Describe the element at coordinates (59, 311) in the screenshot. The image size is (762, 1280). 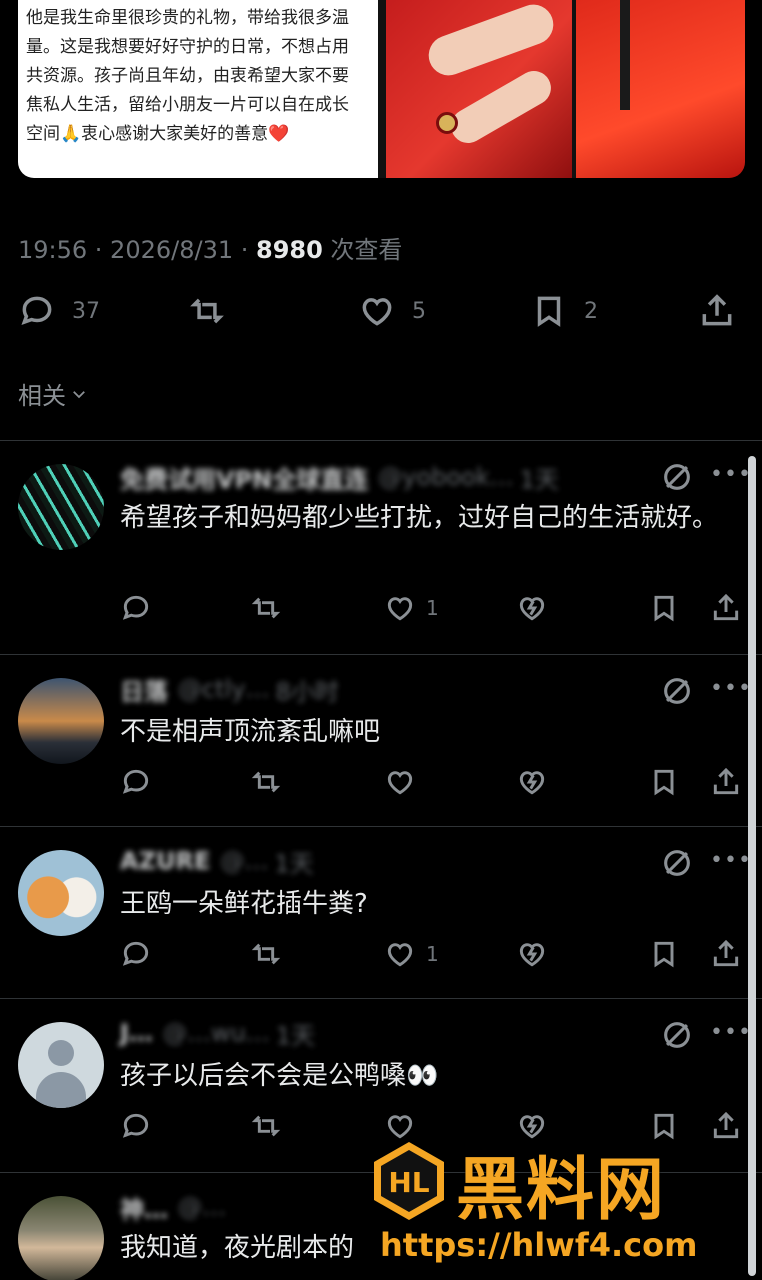
I see `reply-button: 37` at that location.